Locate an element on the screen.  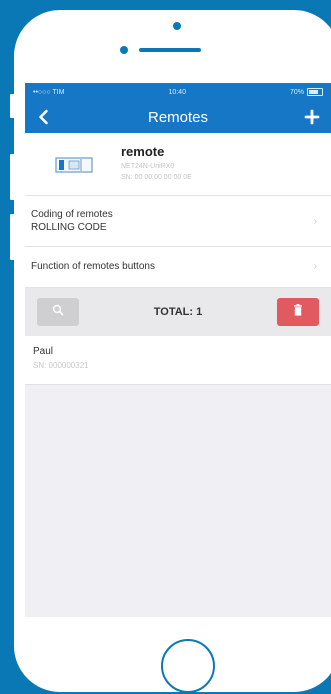
volume-down-button is located at coordinates (11, 237).